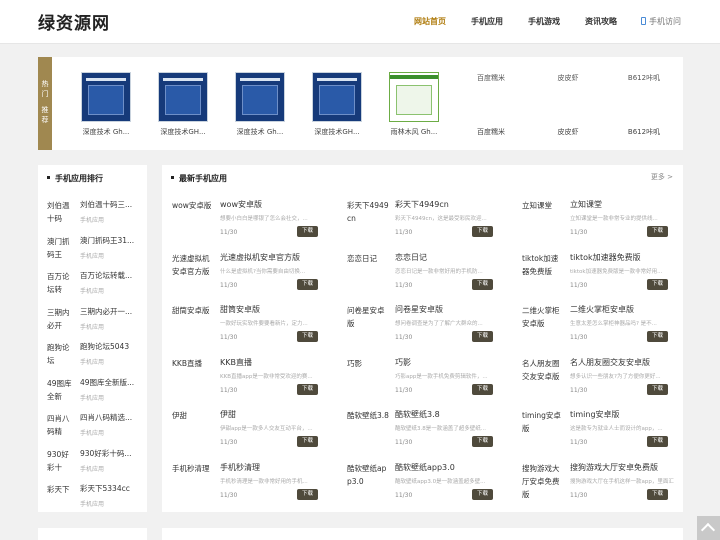 This screenshot has width=720, height=540. Describe the element at coordinates (241, 204) in the screenshot. I see `app-name: wow安卓版` at that location.